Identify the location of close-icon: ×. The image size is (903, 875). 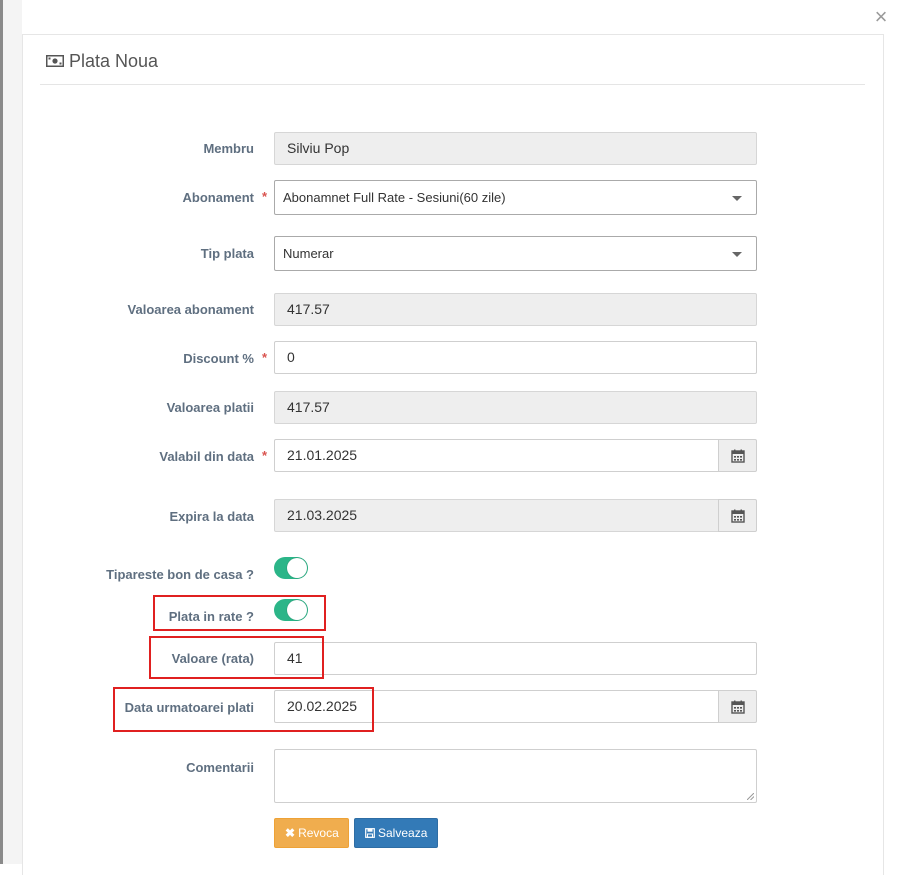
(881, 17).